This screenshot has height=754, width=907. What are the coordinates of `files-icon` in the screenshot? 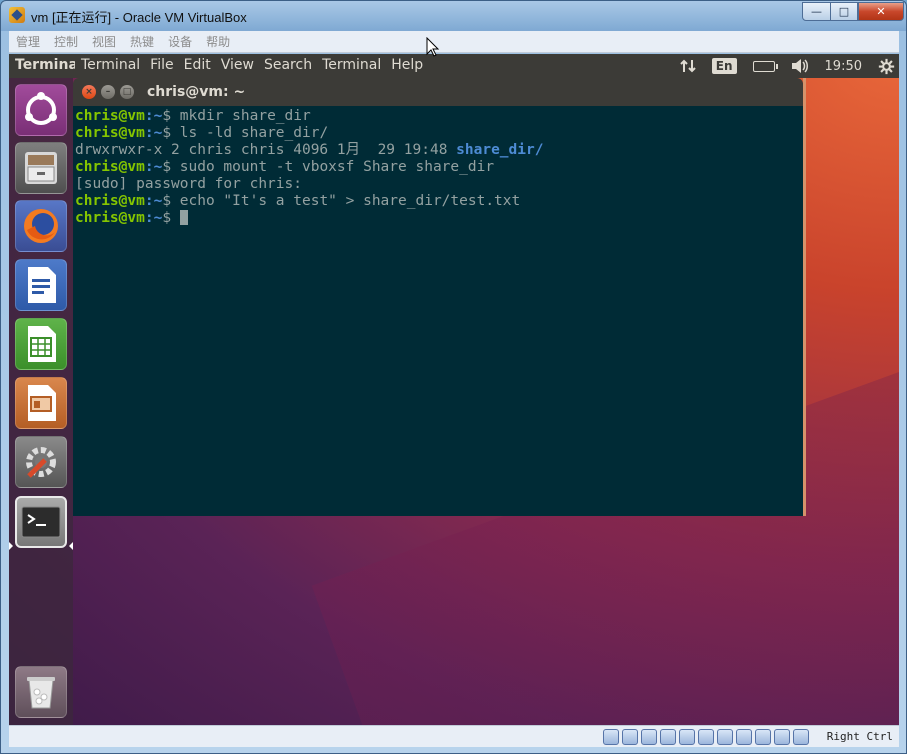 It's located at (41, 168).